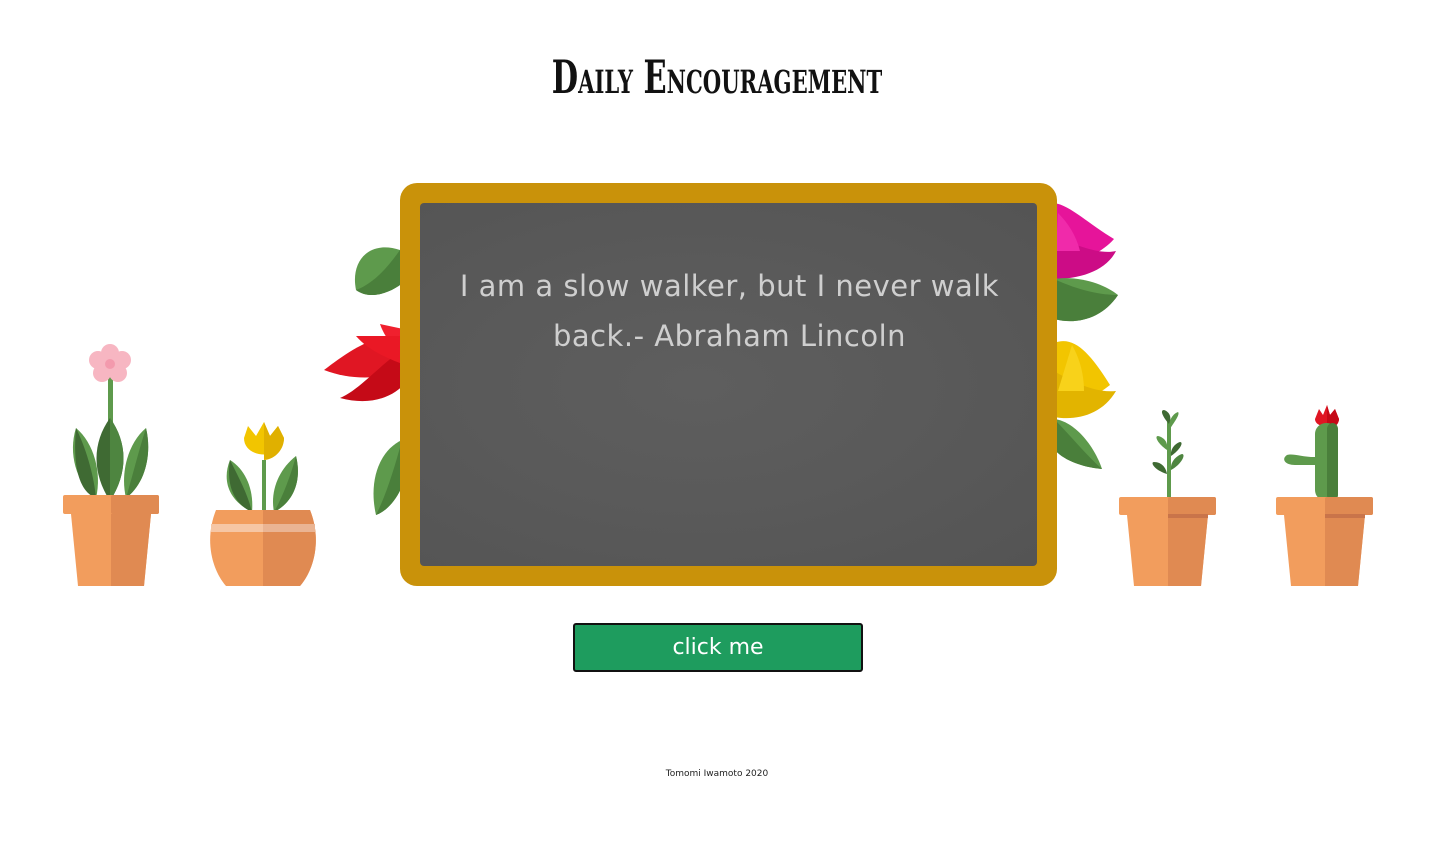 The height and width of the screenshot is (845, 1434). I want to click on cactus-flower-pot-icon, so click(1324, 495).